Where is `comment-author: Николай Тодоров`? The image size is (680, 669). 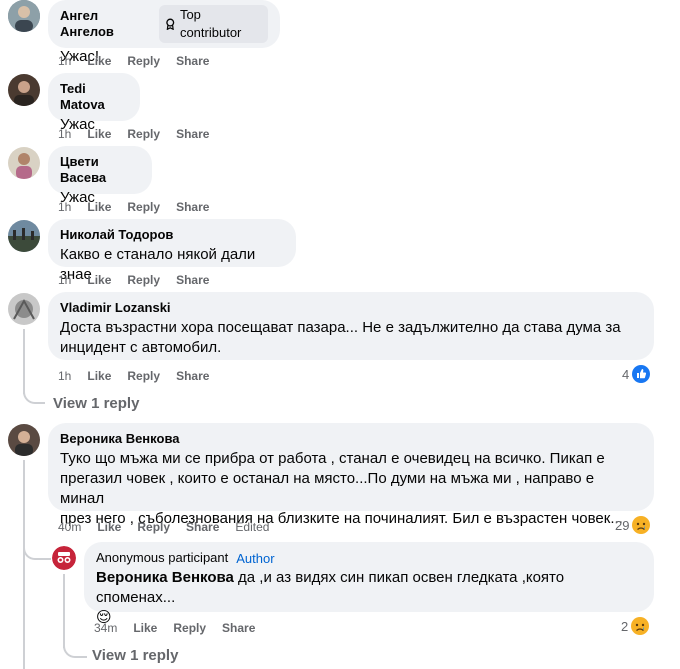 comment-author: Николай Тодоров is located at coordinates (172, 235).